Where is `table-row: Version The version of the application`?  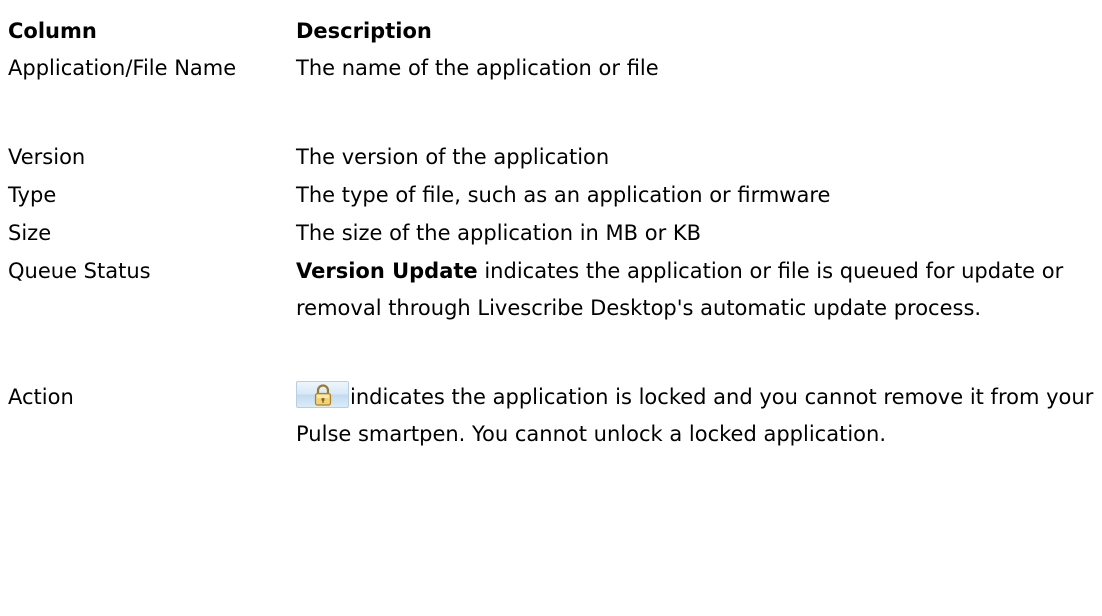 table-row: Version The version of the application is located at coordinates (555, 158).